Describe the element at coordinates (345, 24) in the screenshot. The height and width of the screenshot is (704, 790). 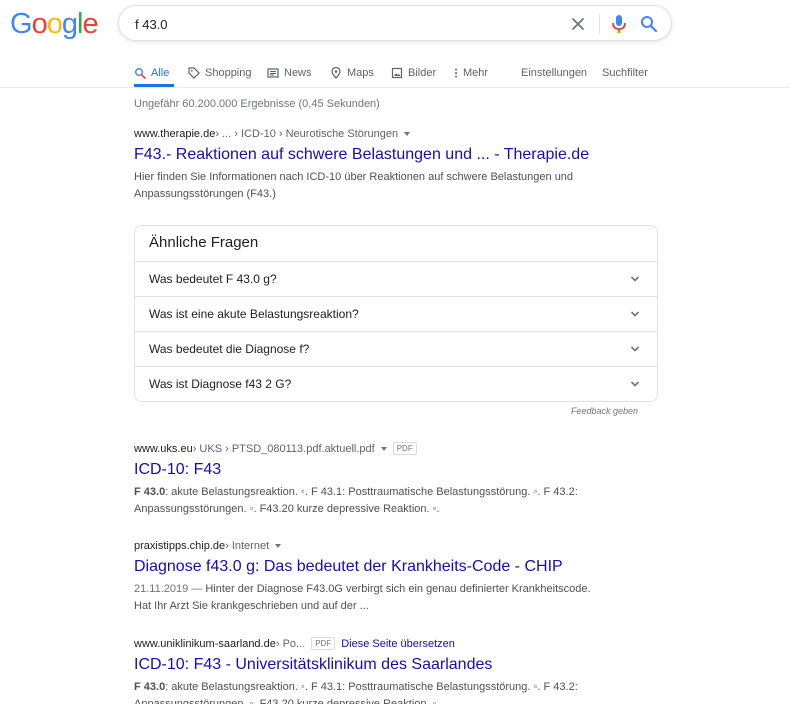
I see `search-input` at that location.